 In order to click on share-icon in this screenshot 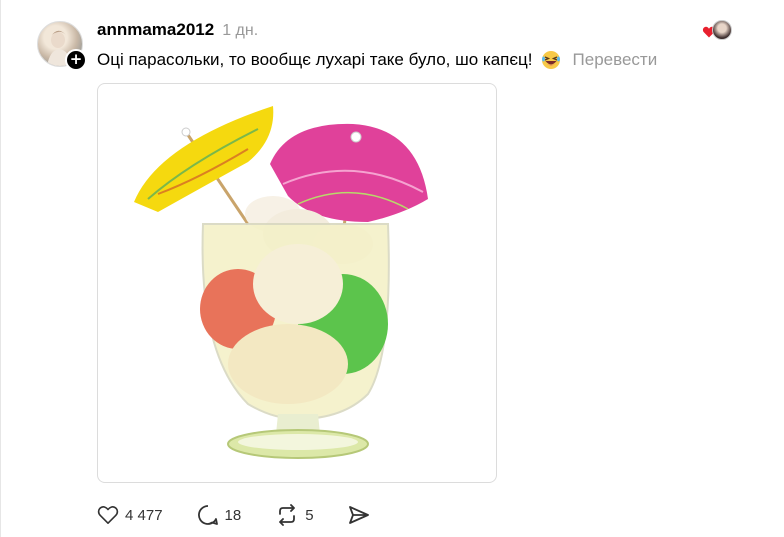, I will do `click(358, 515)`.